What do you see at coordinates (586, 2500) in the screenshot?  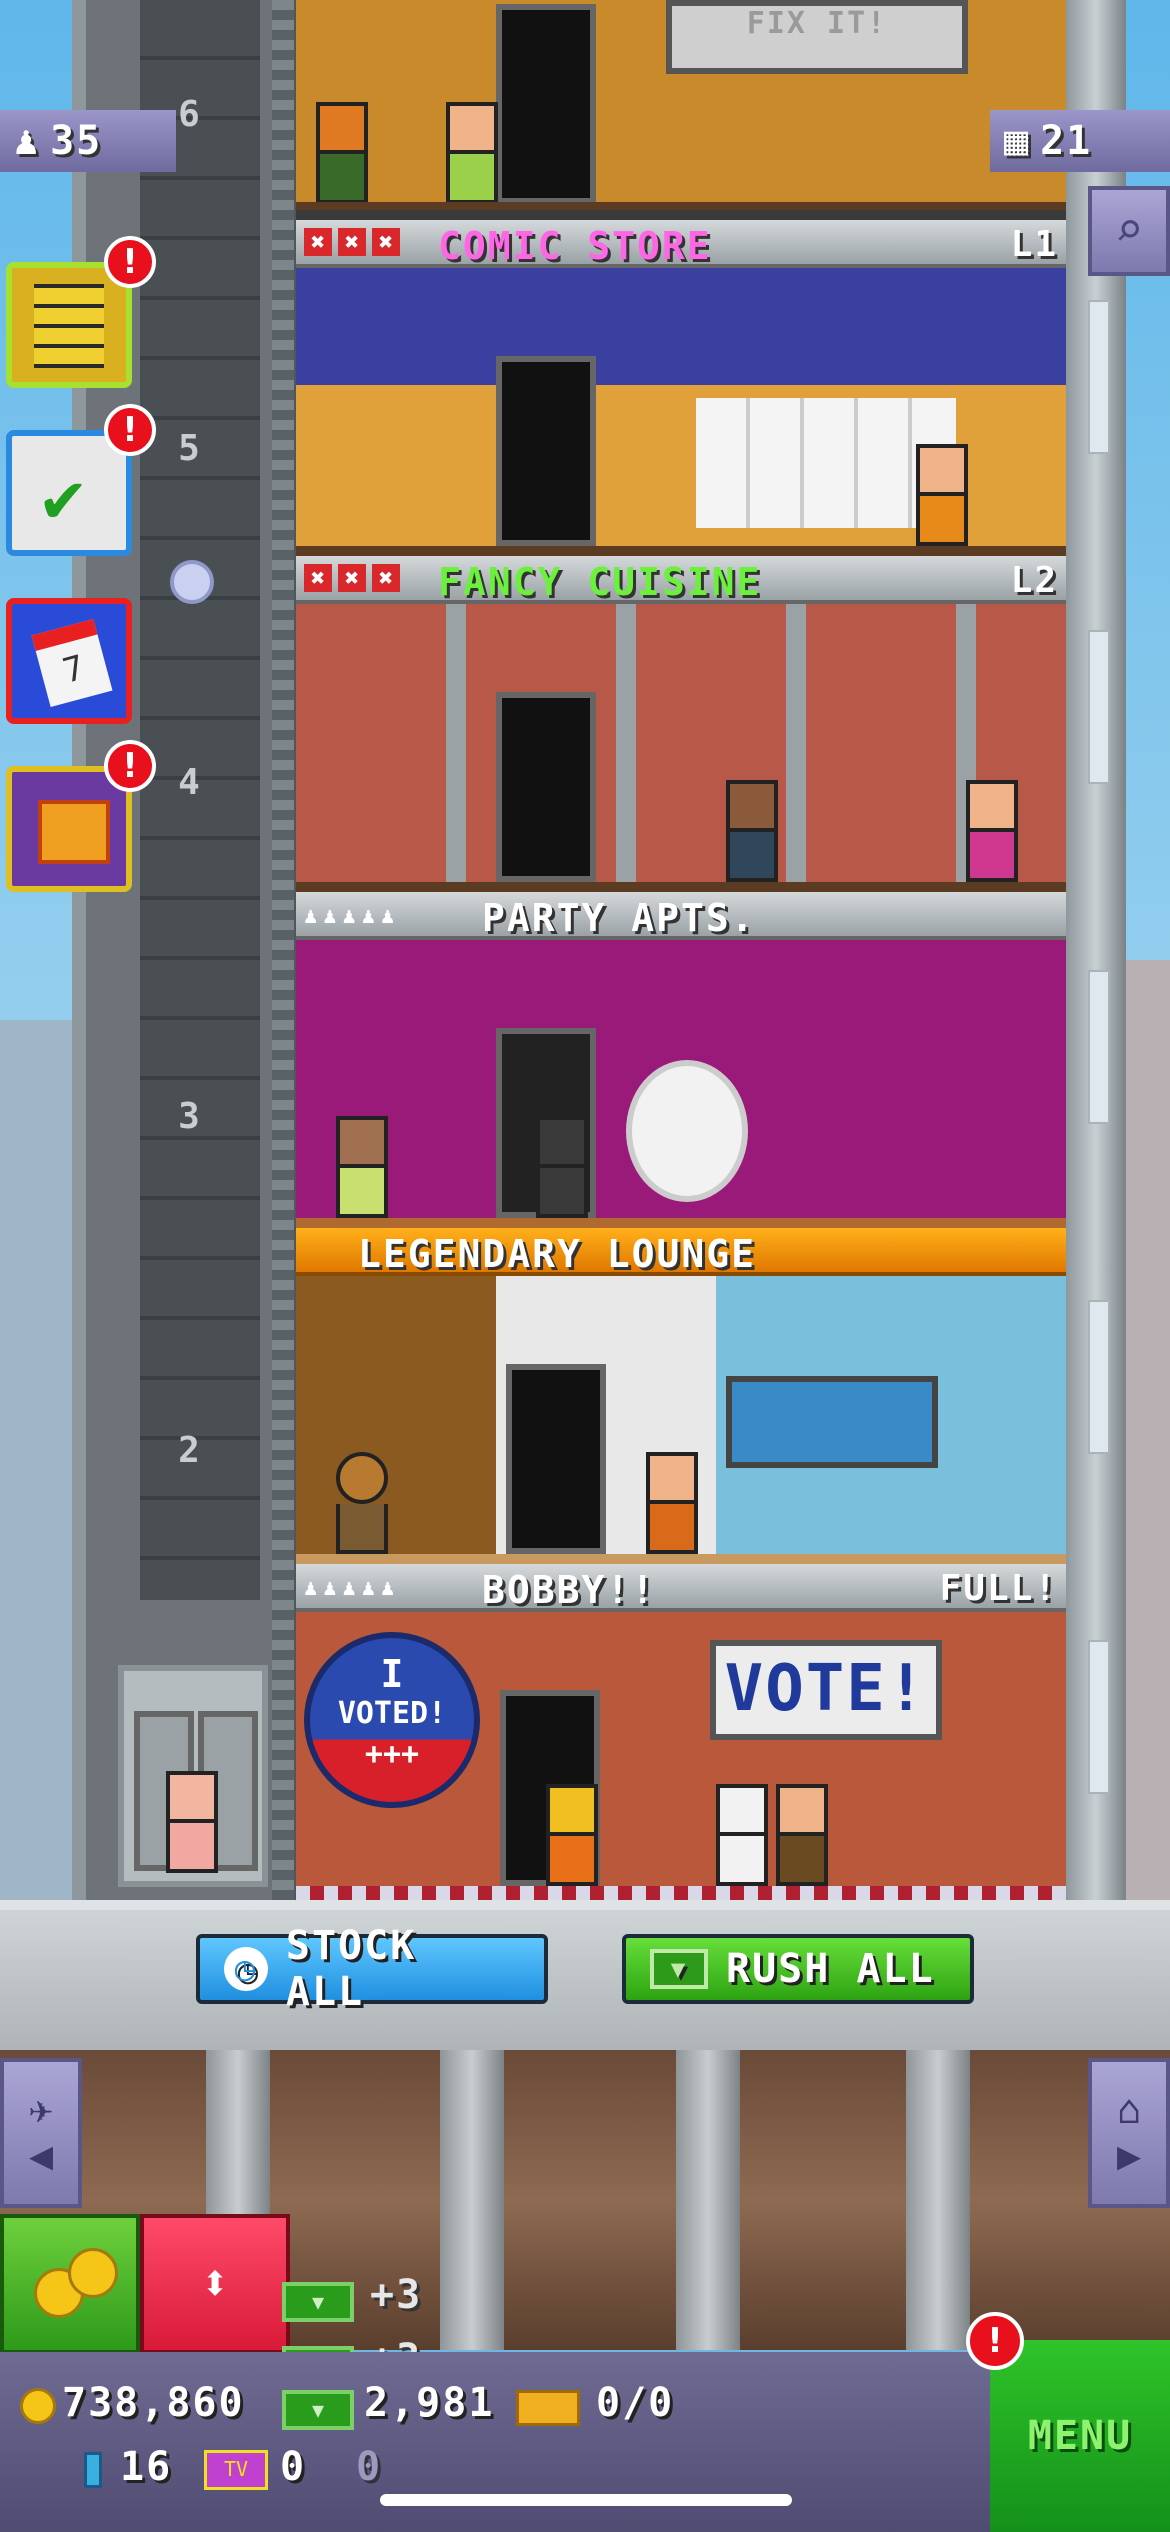 I see `home-indicator` at bounding box center [586, 2500].